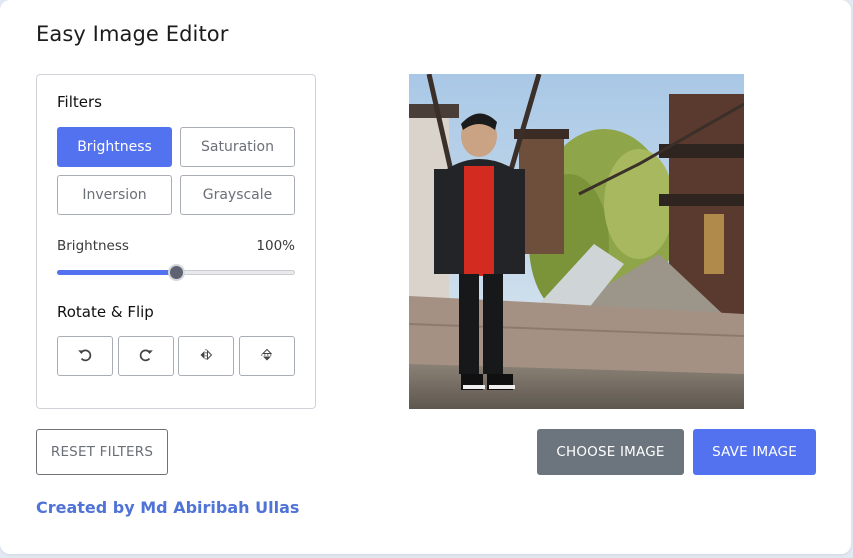  What do you see at coordinates (105, 312) in the screenshot?
I see `rotate-flip-heading: Rotate & Flip` at bounding box center [105, 312].